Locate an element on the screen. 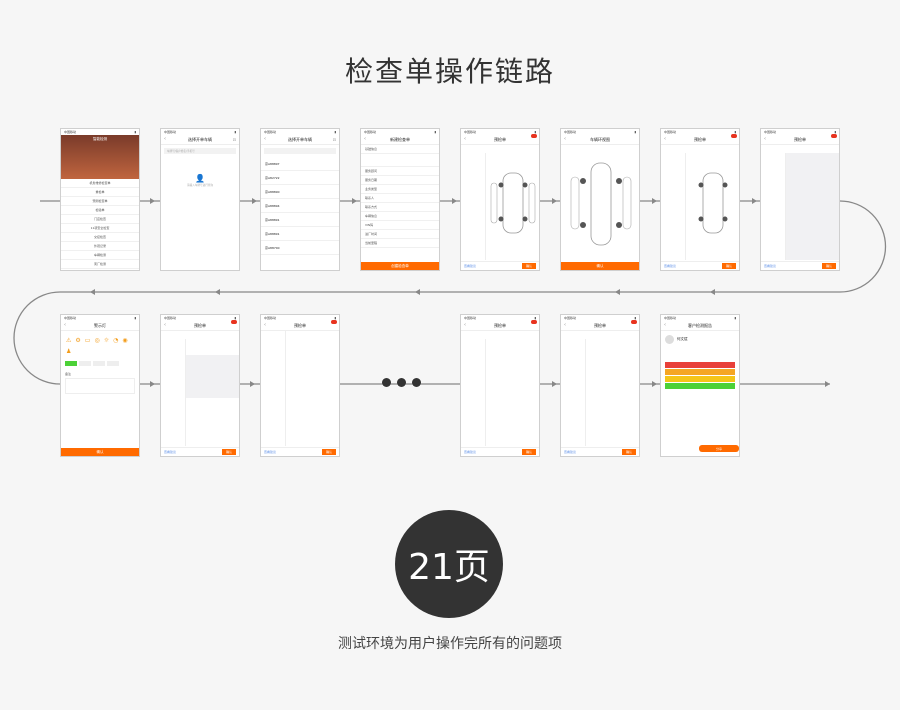 This screenshot has width=900, height=710. form-field: 进厂时间 is located at coordinates (400, 234).